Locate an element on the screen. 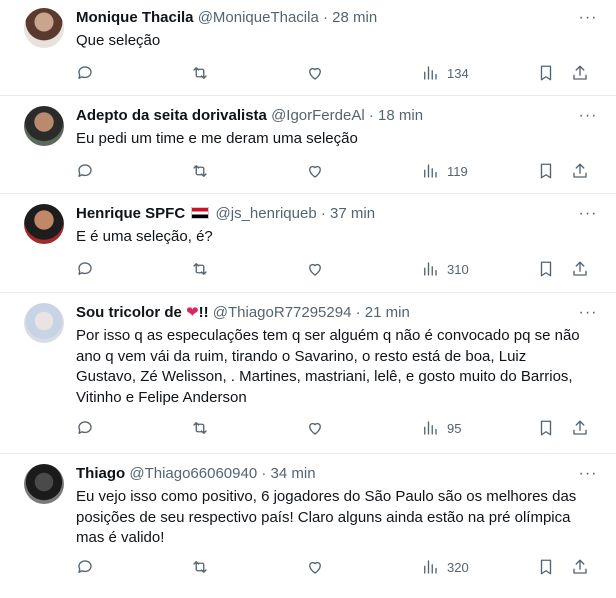 Image resolution: width=616 pixels, height=598 pixels. tweet-text: Que seleção is located at coordinates (118, 40).